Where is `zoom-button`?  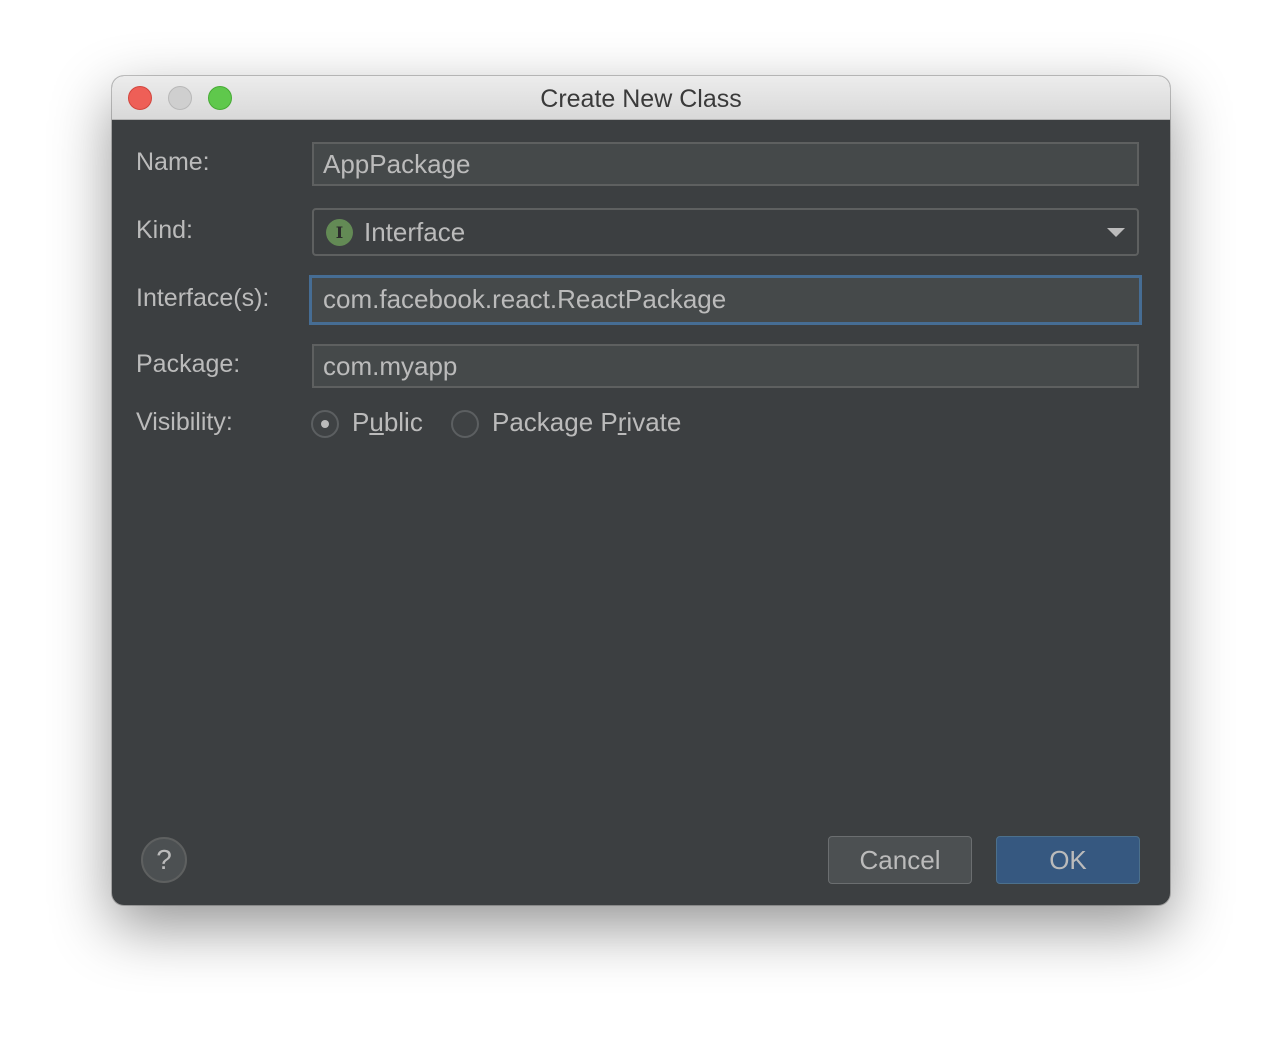 zoom-button is located at coordinates (220, 98).